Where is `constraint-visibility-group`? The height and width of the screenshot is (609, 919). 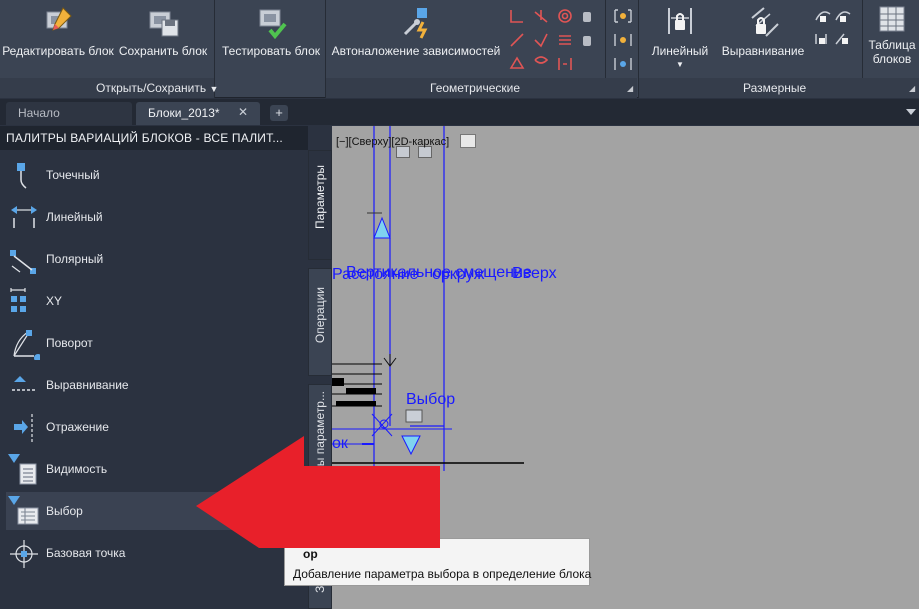 constraint-visibility-group is located at coordinates (623, 39).